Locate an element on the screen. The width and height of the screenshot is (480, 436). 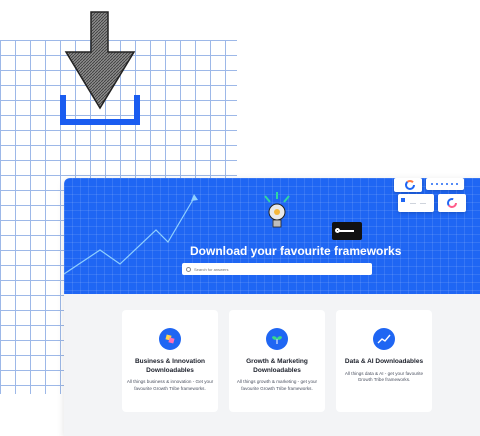
search-icon is located at coordinates (188, 269).